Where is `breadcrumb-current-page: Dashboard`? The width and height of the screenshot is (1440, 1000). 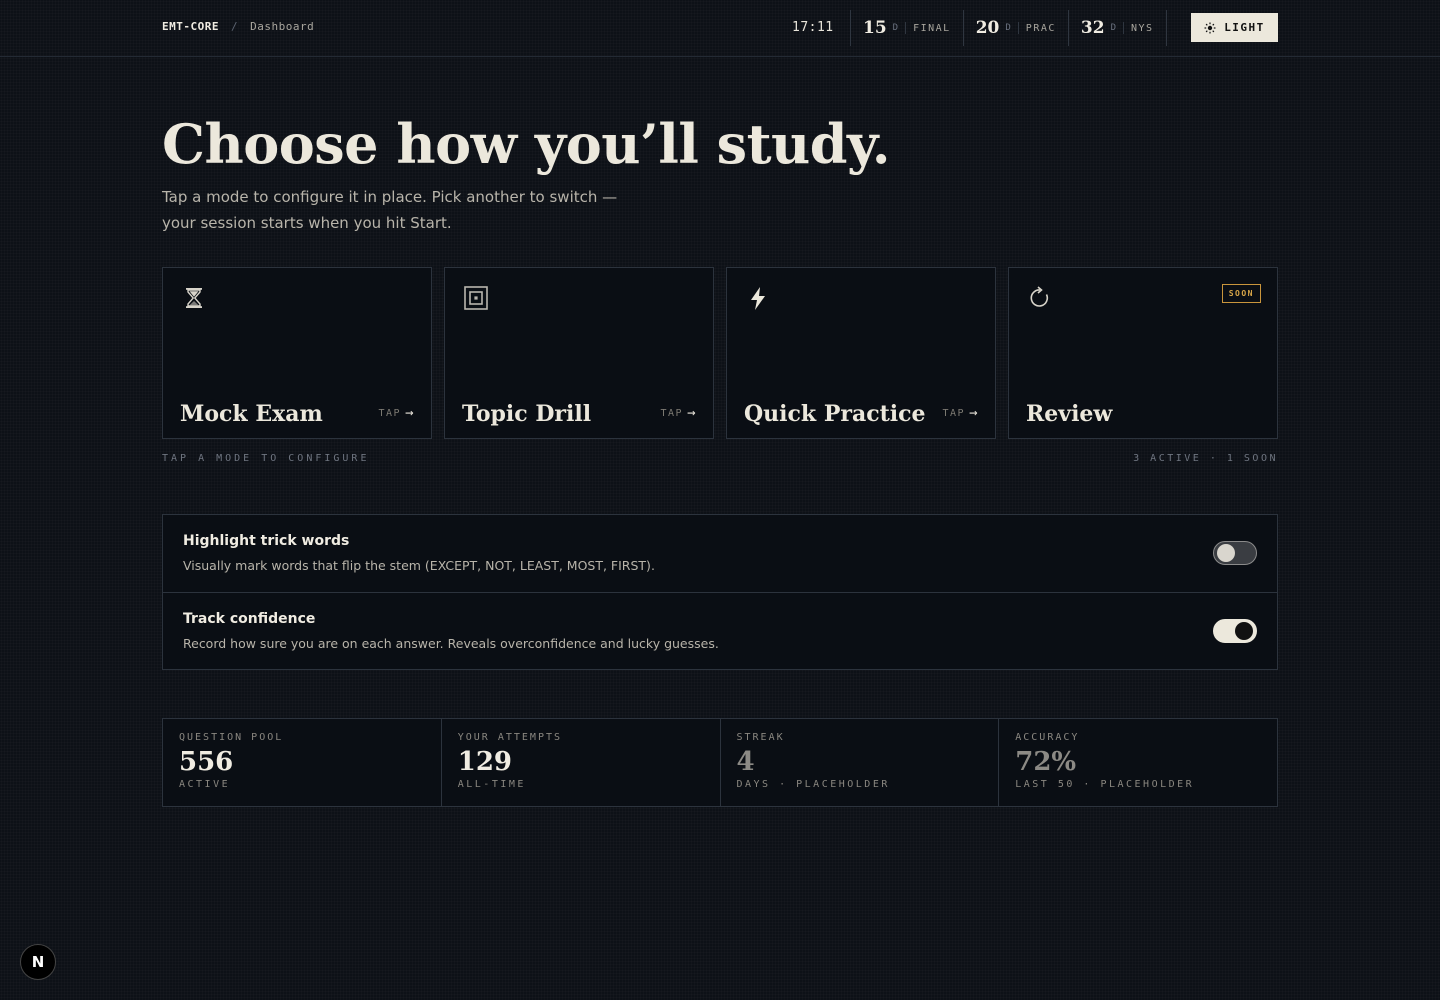
breadcrumb-current-page: Dashboard is located at coordinates (282, 26).